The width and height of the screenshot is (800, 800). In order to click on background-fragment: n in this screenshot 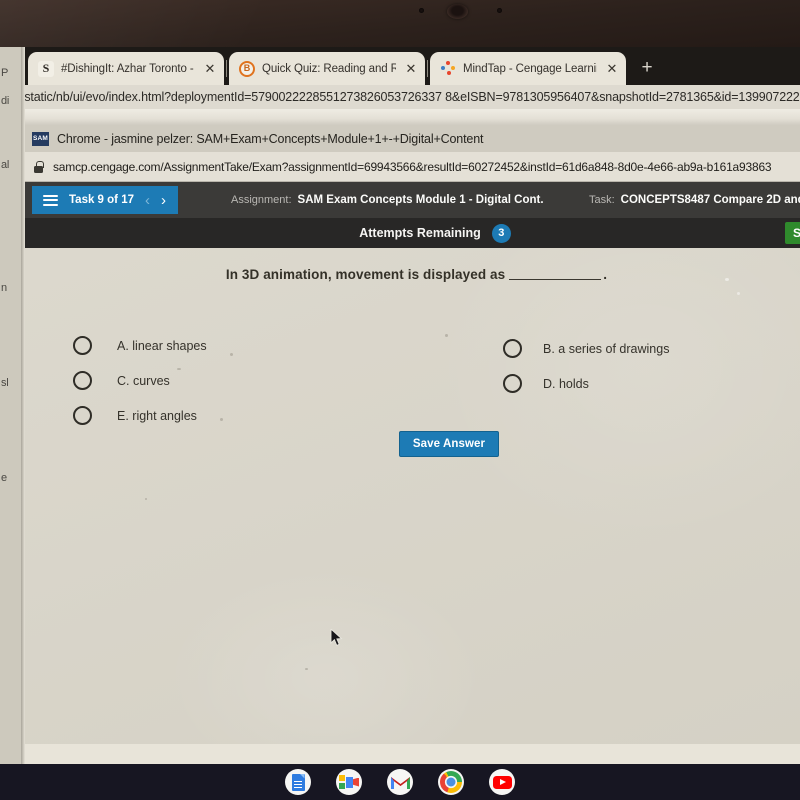, I will do `click(4, 288)`.